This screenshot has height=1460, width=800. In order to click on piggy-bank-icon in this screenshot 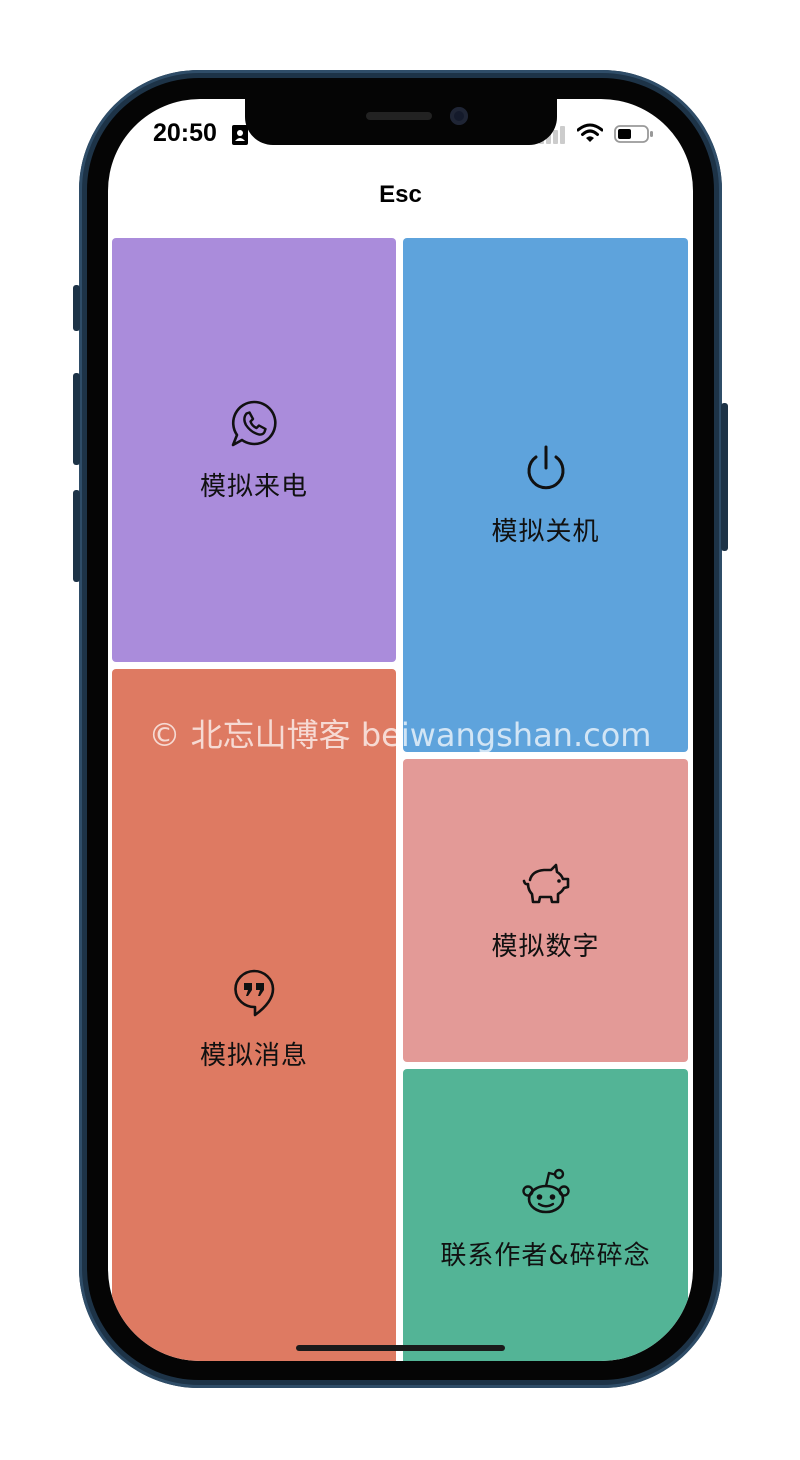, I will do `click(545, 883)`.